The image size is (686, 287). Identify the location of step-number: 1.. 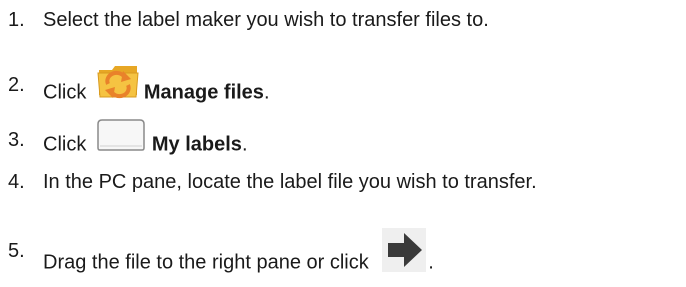
(16, 20).